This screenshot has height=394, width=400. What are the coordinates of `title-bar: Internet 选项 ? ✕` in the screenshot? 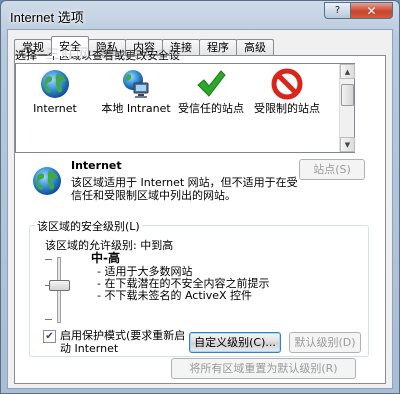 It's located at (200, 15).